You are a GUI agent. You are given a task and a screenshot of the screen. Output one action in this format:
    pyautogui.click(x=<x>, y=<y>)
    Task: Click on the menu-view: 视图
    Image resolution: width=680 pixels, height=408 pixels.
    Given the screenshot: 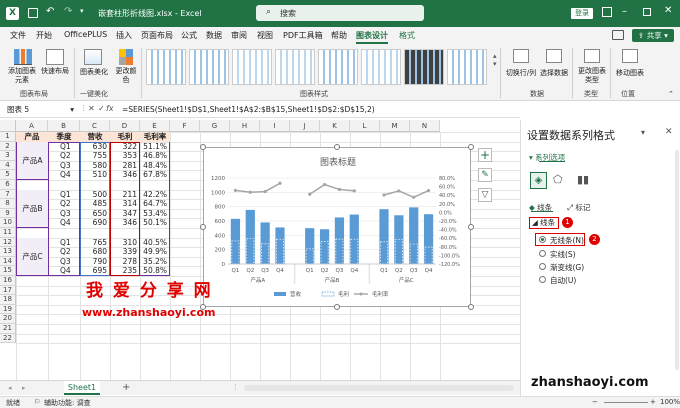 What is the action you would take?
    pyautogui.click(x=265, y=35)
    